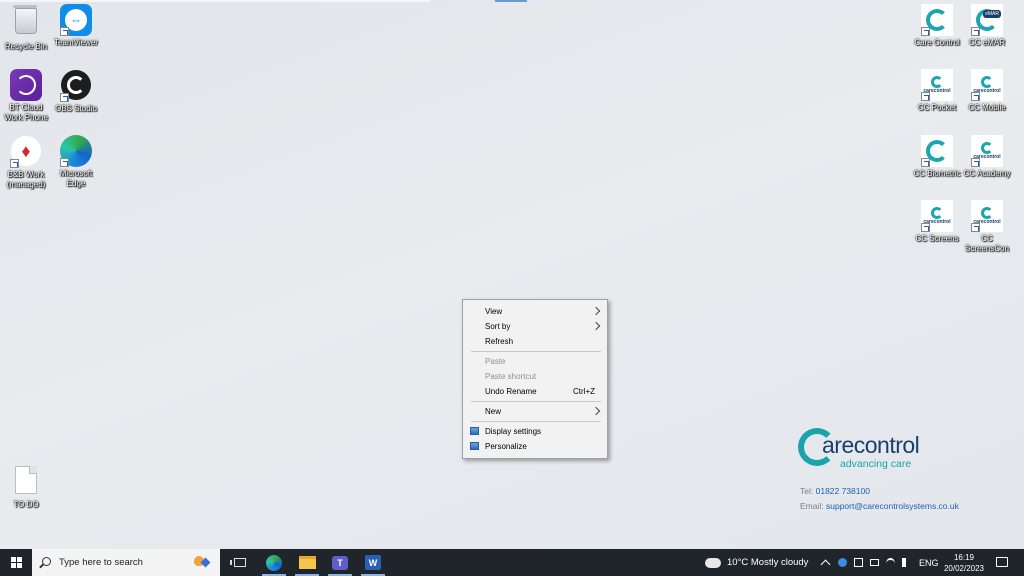  I want to click on task-view-icon, so click(238, 562).